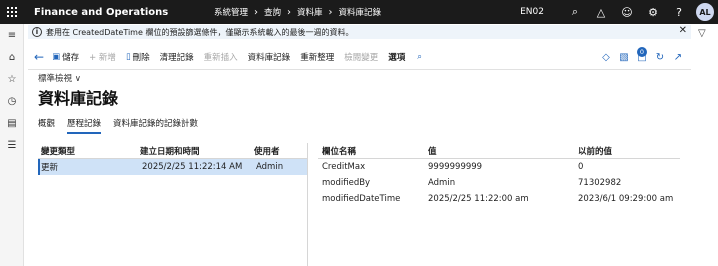 The width and height of the screenshot is (718, 266). Describe the element at coordinates (361, 199) in the screenshot. I see `field-name-cell: modifiedDateTime` at that location.